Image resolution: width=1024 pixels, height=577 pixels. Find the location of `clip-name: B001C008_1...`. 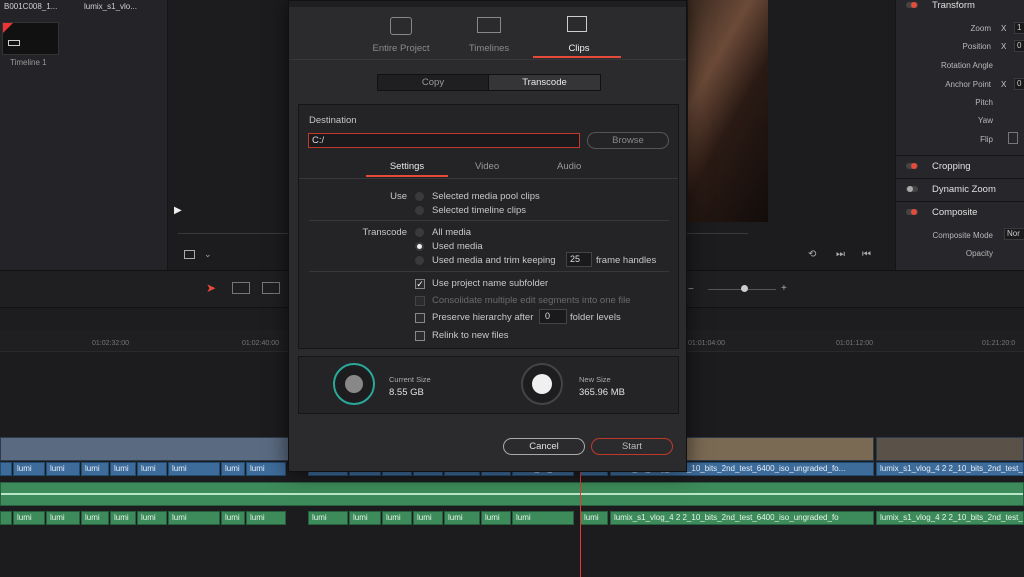

clip-name: B001C008_1... is located at coordinates (30, 6).